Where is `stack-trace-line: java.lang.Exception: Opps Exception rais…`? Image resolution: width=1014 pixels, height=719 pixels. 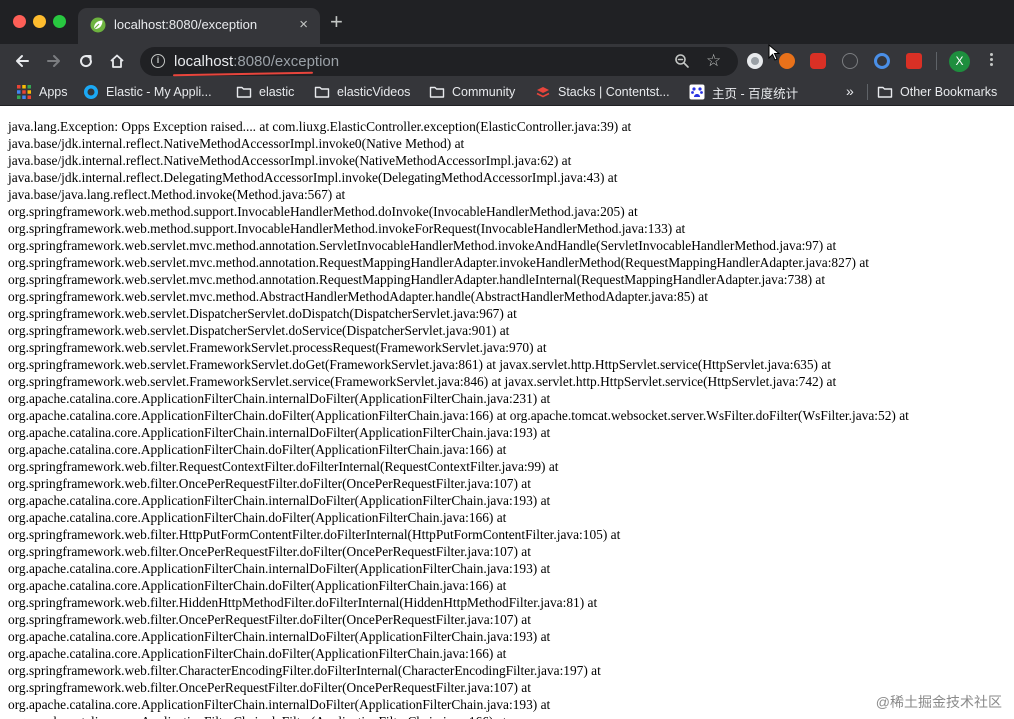
stack-trace-line: java.lang.Exception: Opps Exception rais… is located at coordinates (320, 126).